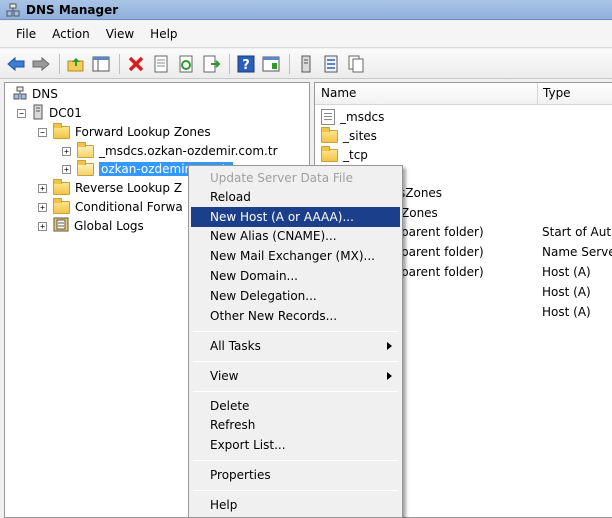 This screenshot has height=518, width=612. I want to click on title-bar: DNS Manager, so click(306, 10).